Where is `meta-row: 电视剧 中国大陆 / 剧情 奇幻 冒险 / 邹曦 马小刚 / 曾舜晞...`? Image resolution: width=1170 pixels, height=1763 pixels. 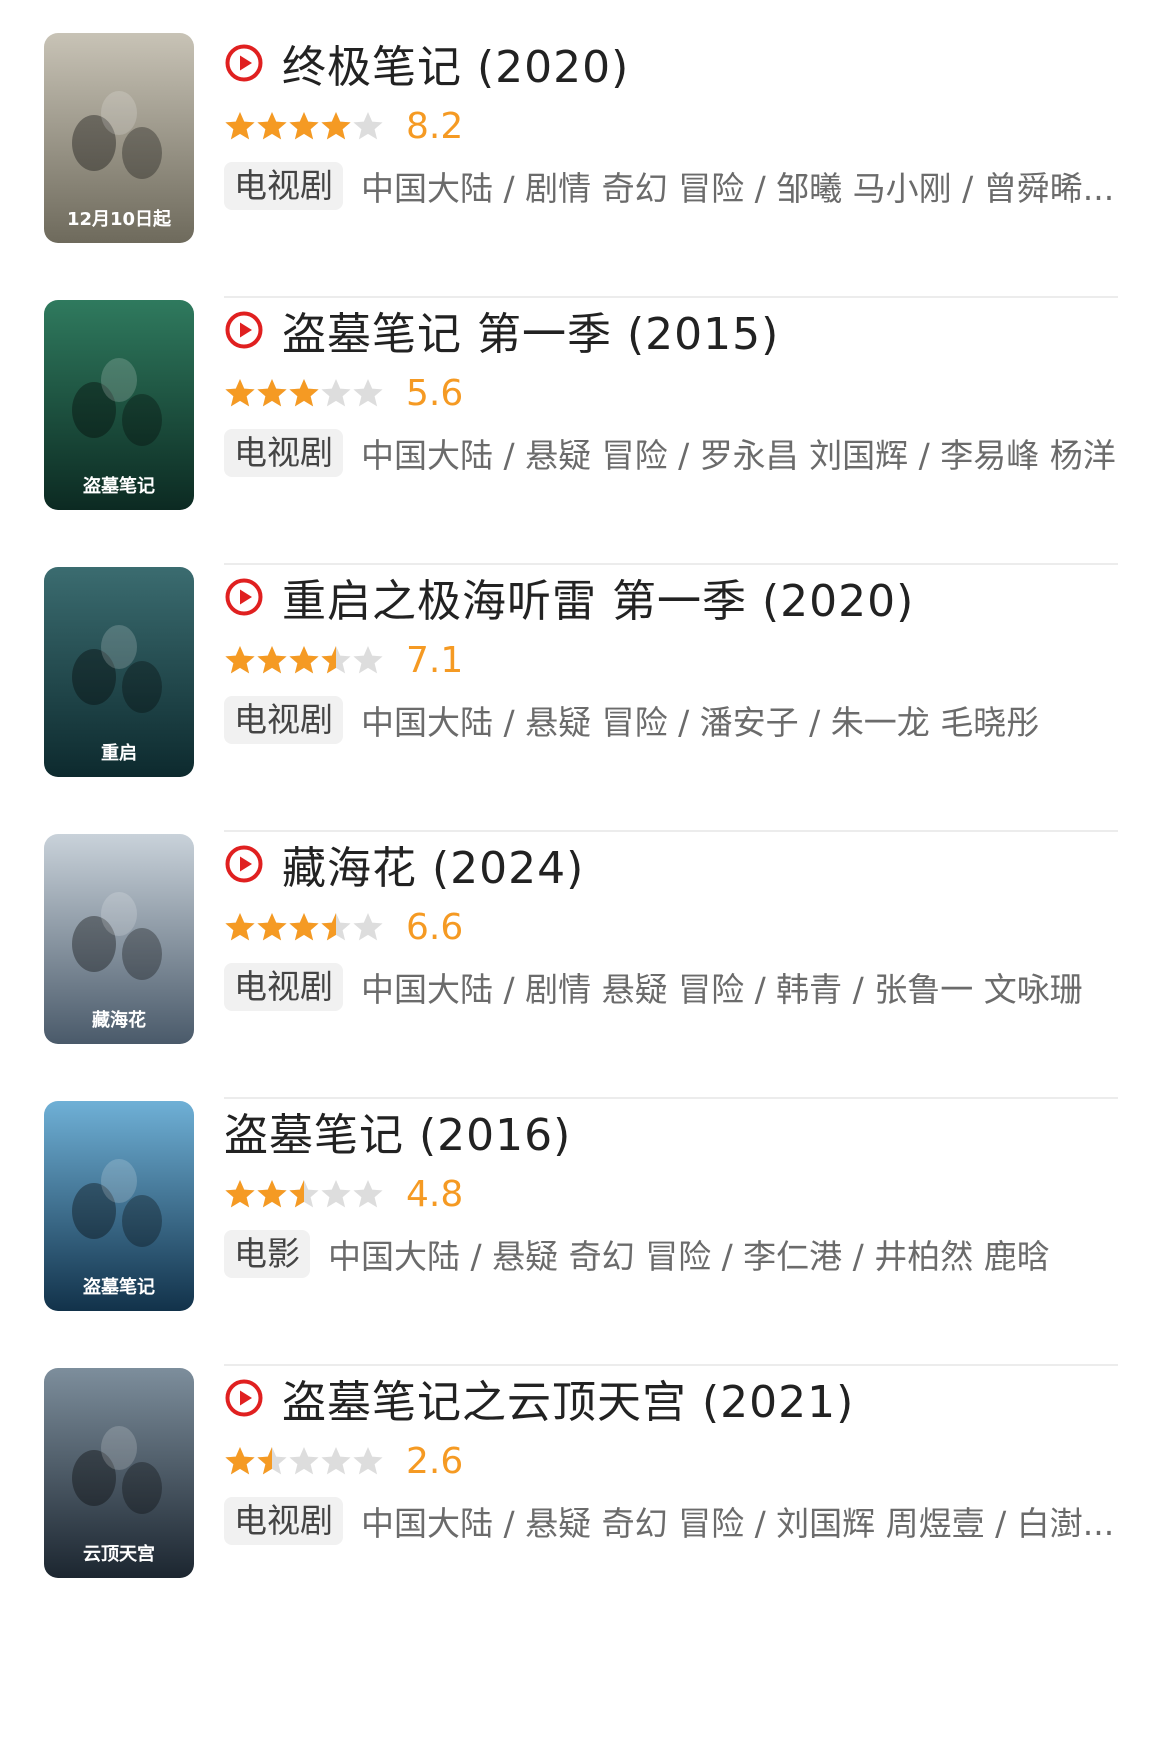 meta-row: 电视剧 中国大陆 / 剧情 奇幻 冒险 / 邹曦 马小刚 / 曾舜晞... is located at coordinates (677, 186).